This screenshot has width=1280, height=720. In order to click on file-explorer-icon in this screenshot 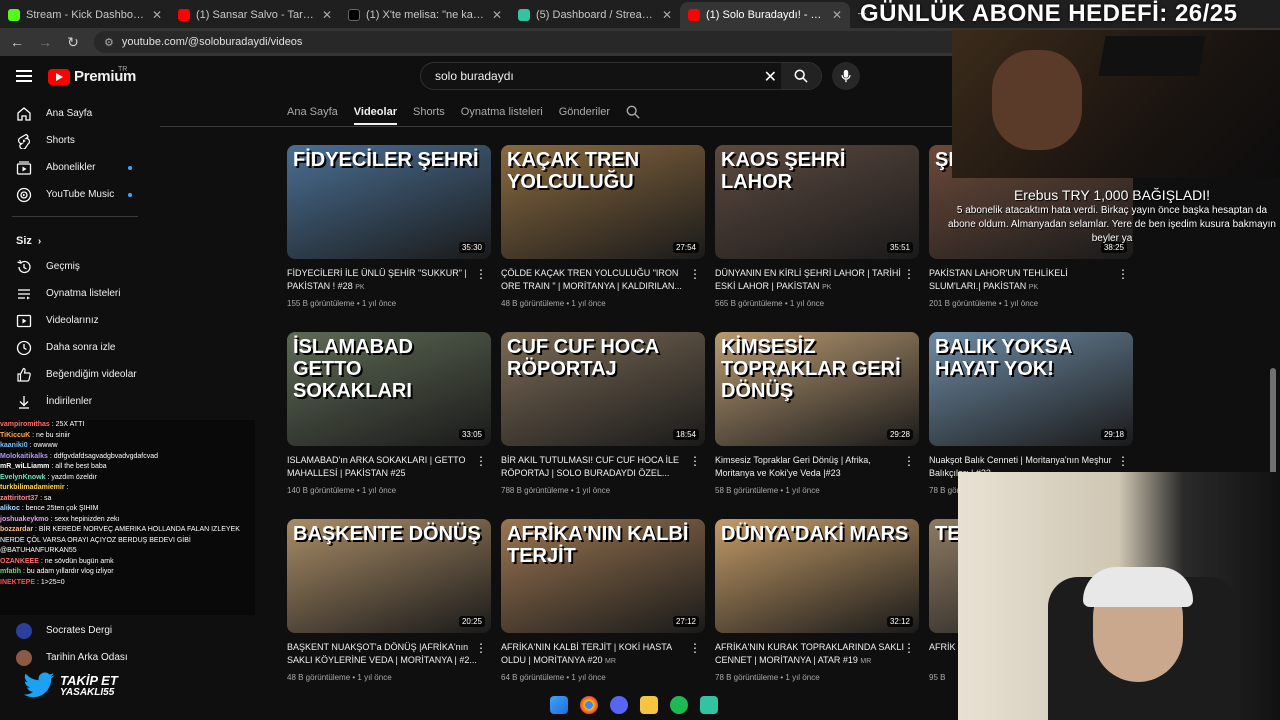, I will do `click(649, 705)`.